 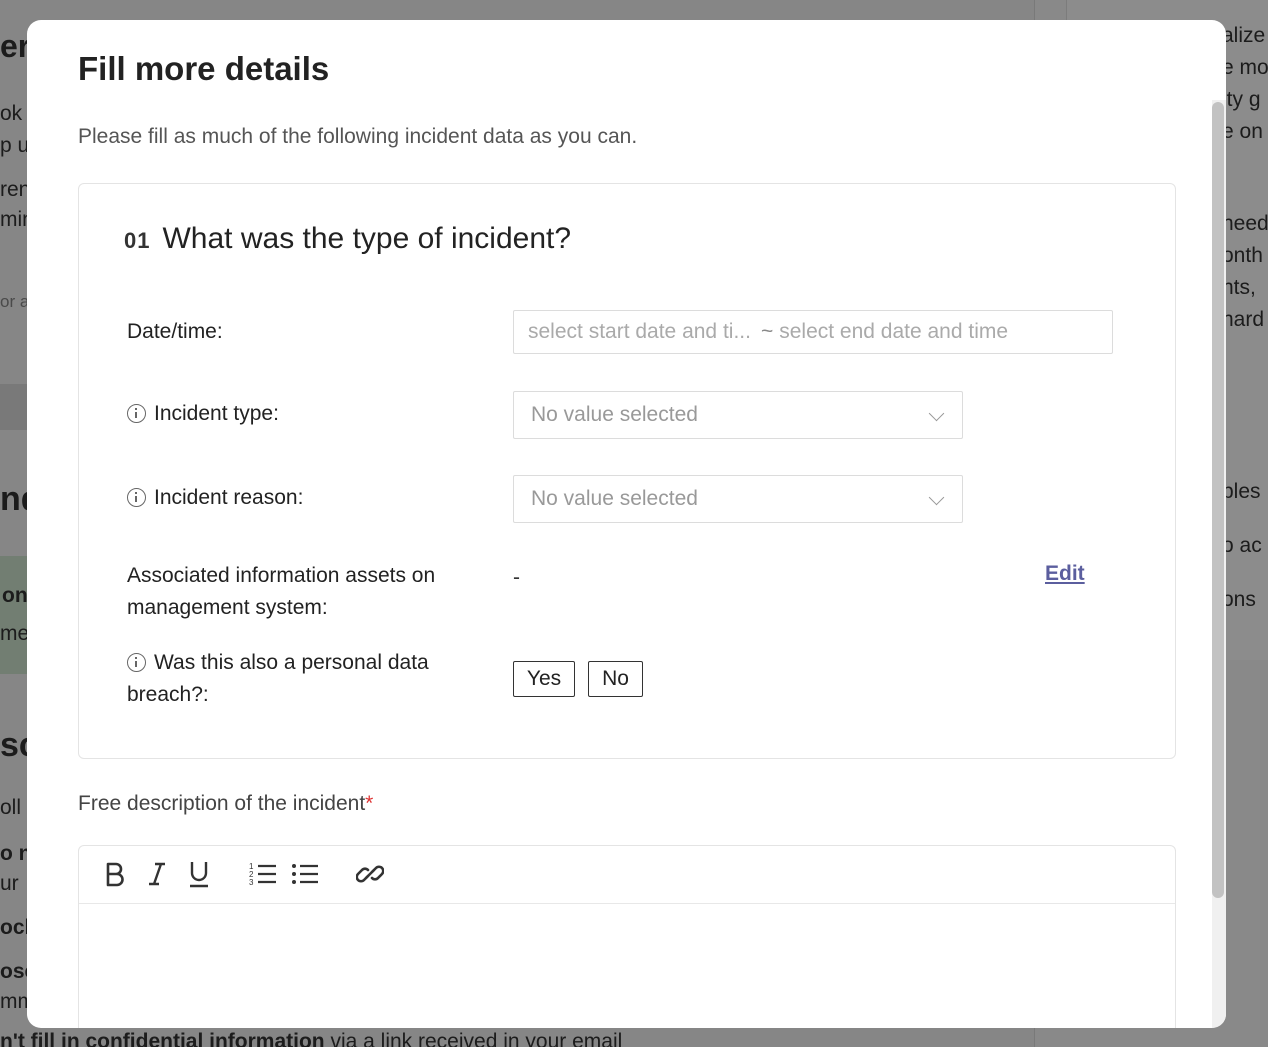 I want to click on underline-icon, so click(x=199, y=874).